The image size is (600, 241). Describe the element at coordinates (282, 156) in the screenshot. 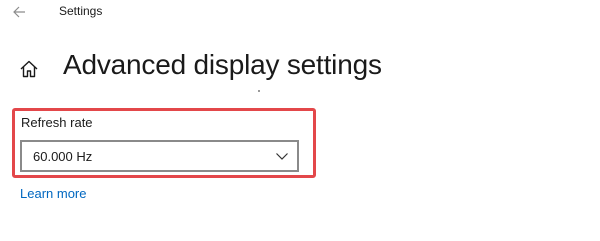

I see `chevron-down-icon` at that location.